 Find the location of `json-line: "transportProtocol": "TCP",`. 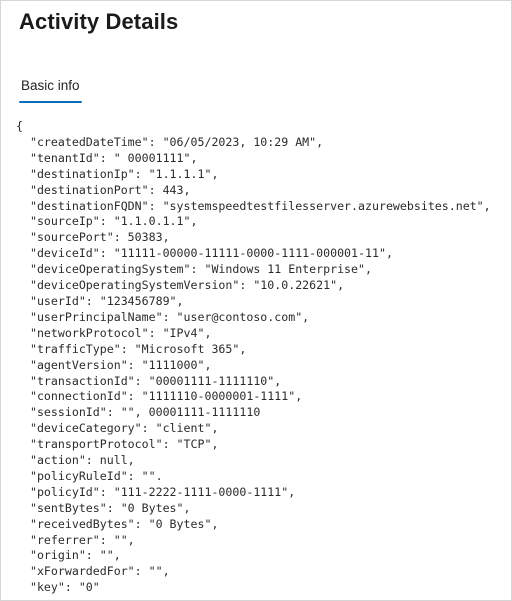

json-line: "transportProtocol": "TCP", is located at coordinates (117, 444).